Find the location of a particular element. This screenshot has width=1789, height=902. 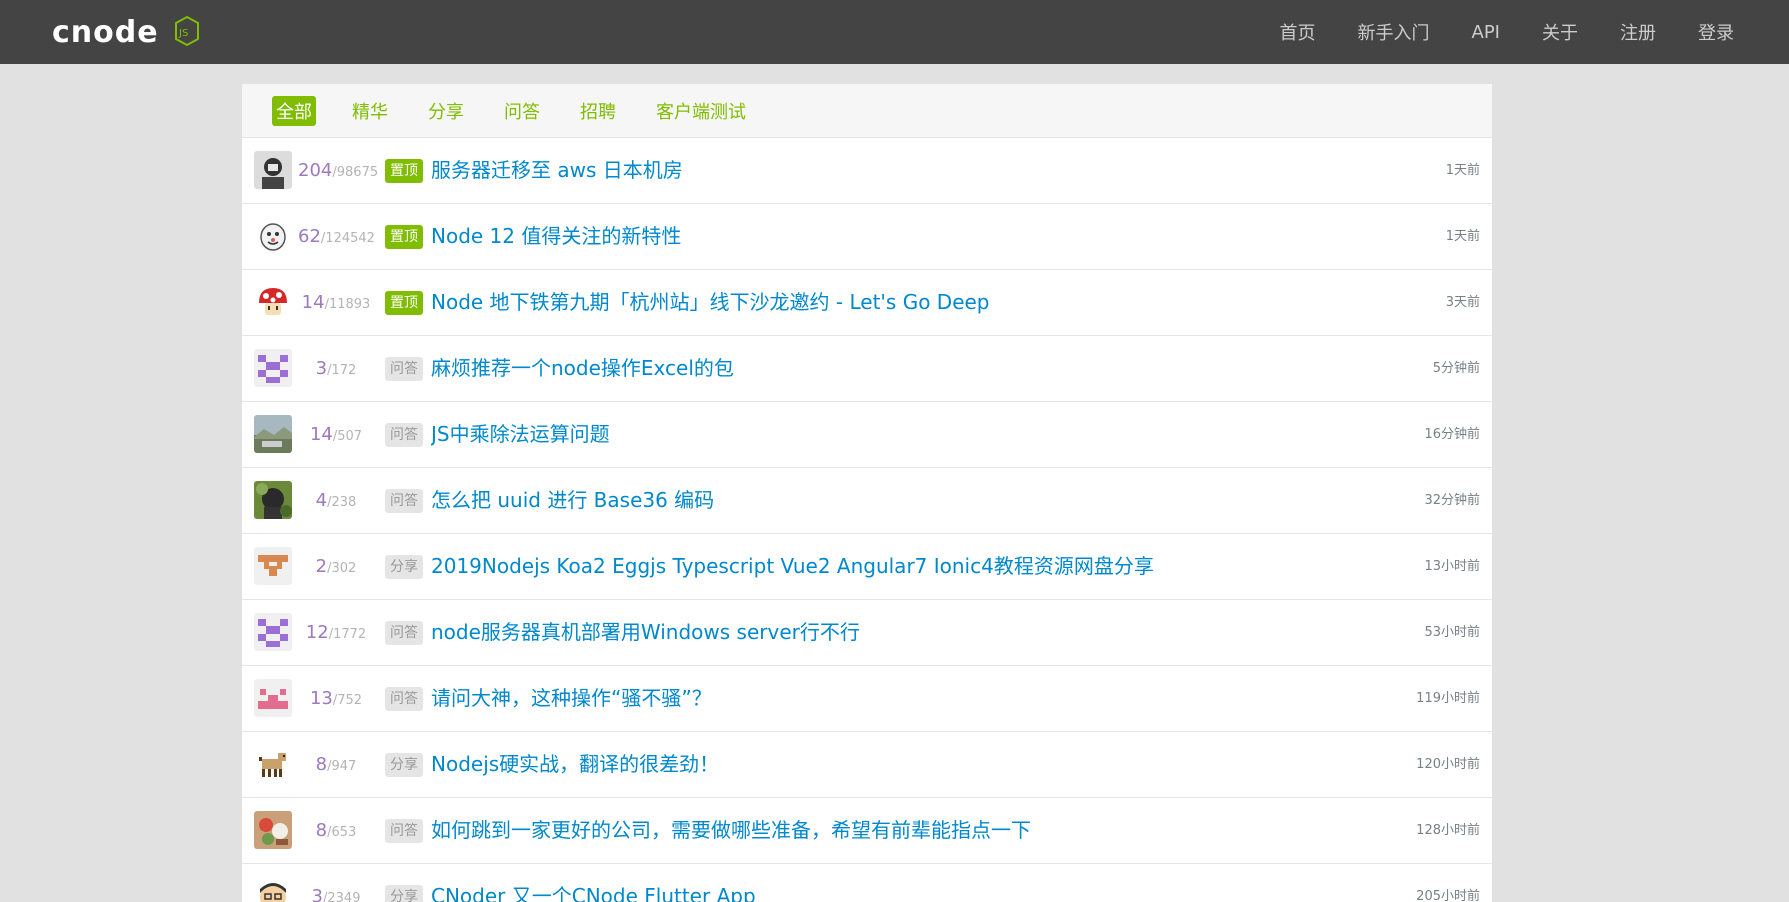

topic-title-link: CNoder 又一个CNode Flutter App is located at coordinates (593, 883).